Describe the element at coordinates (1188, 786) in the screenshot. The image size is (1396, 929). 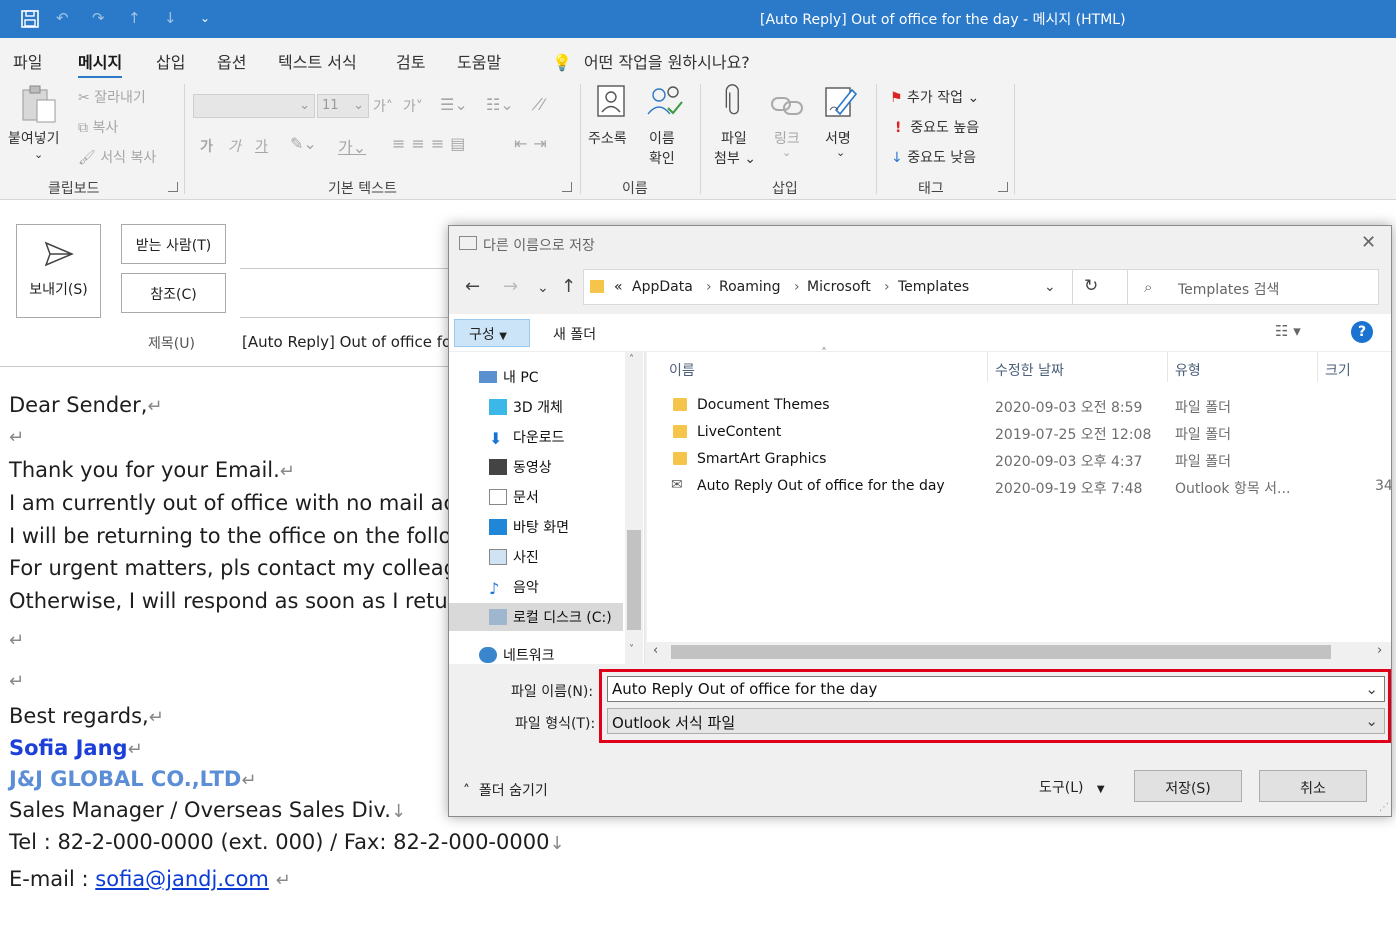
I see `save-button: 저장(S)` at that location.